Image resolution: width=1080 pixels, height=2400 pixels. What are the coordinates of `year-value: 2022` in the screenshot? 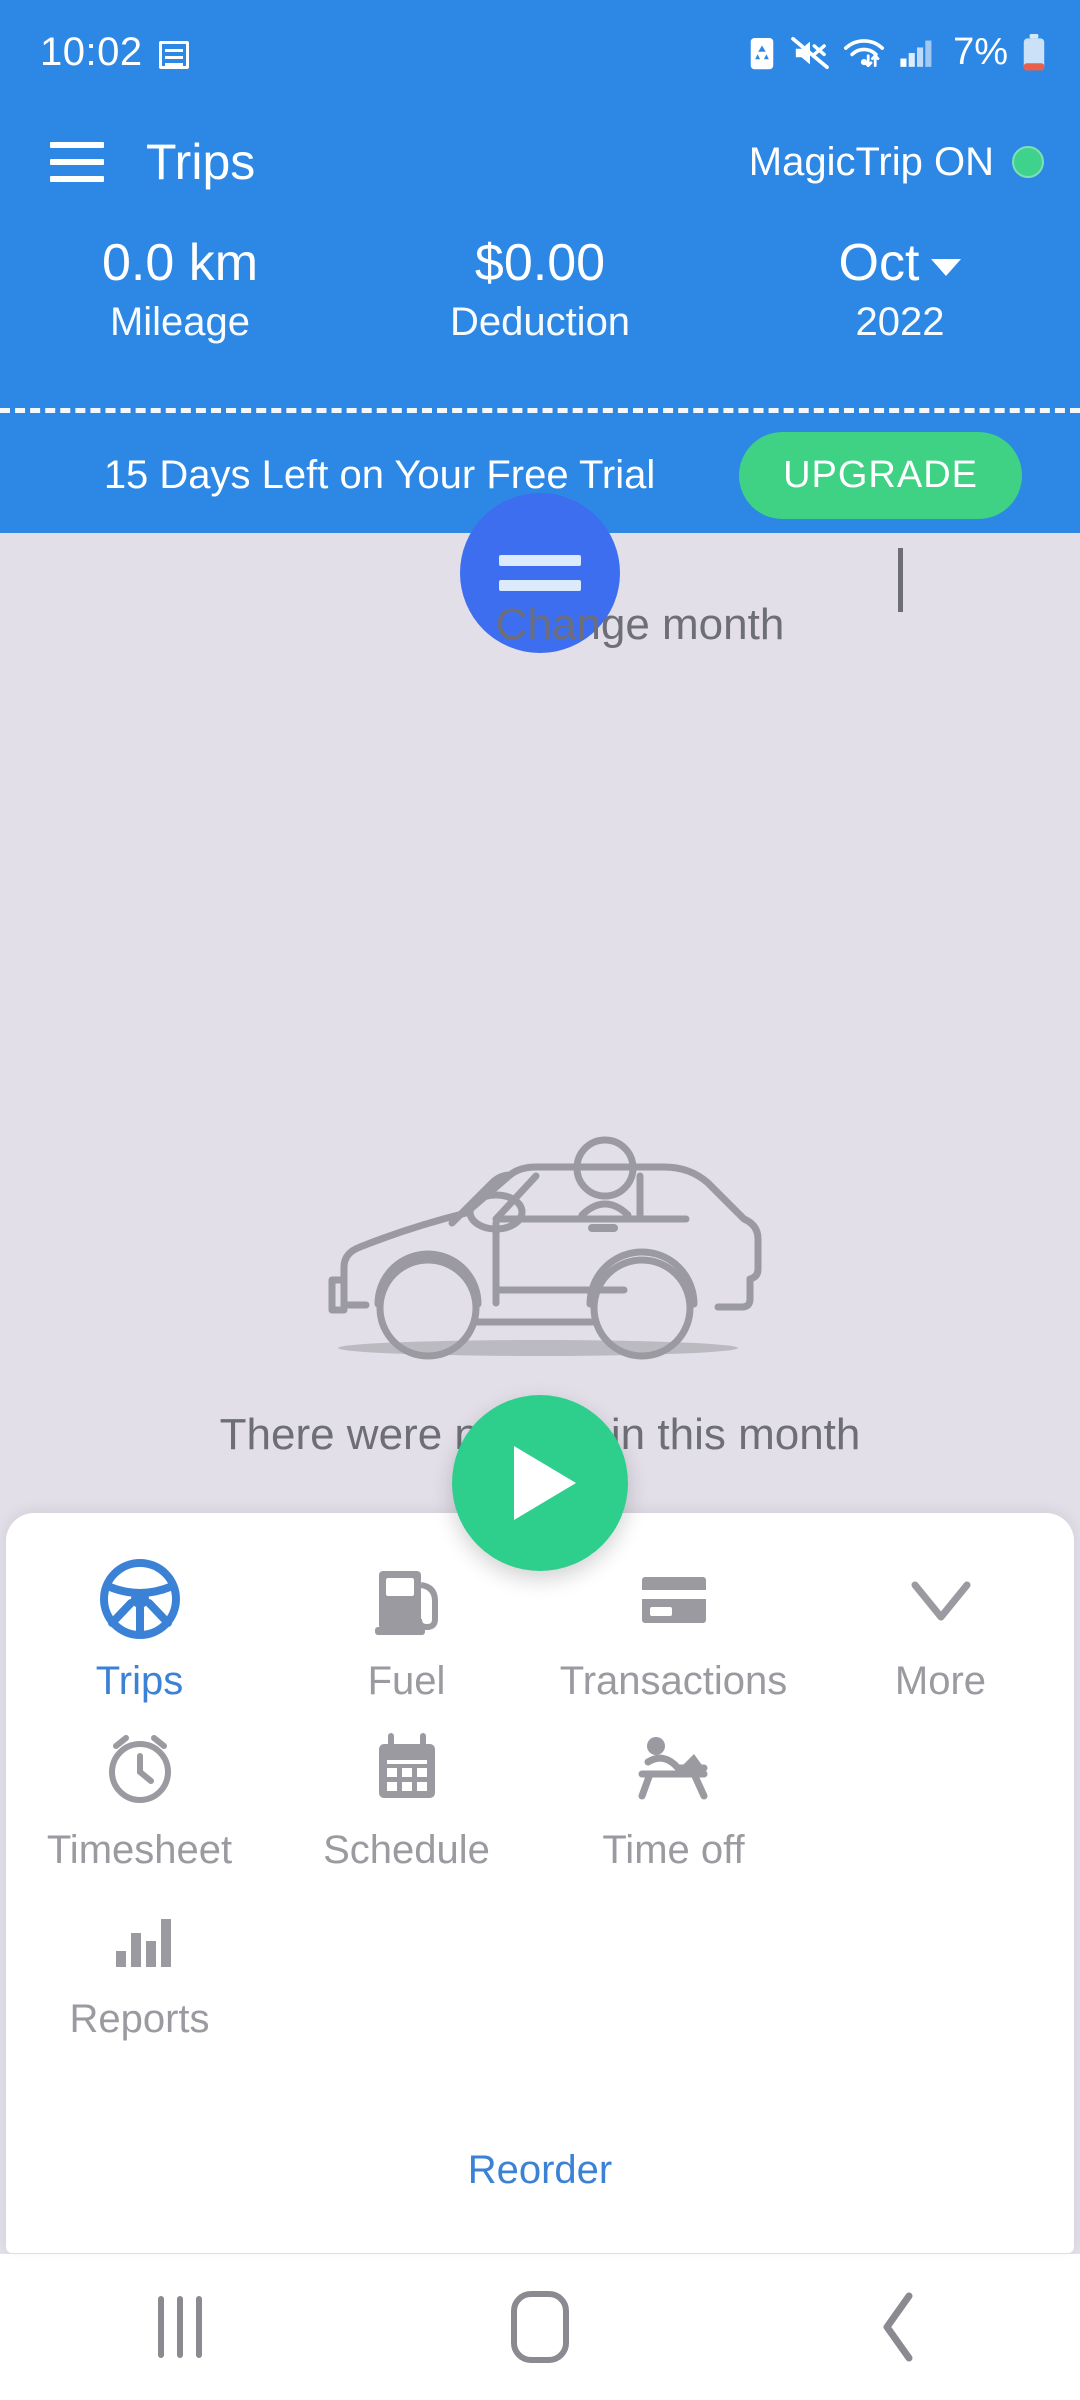 It's located at (900, 322).